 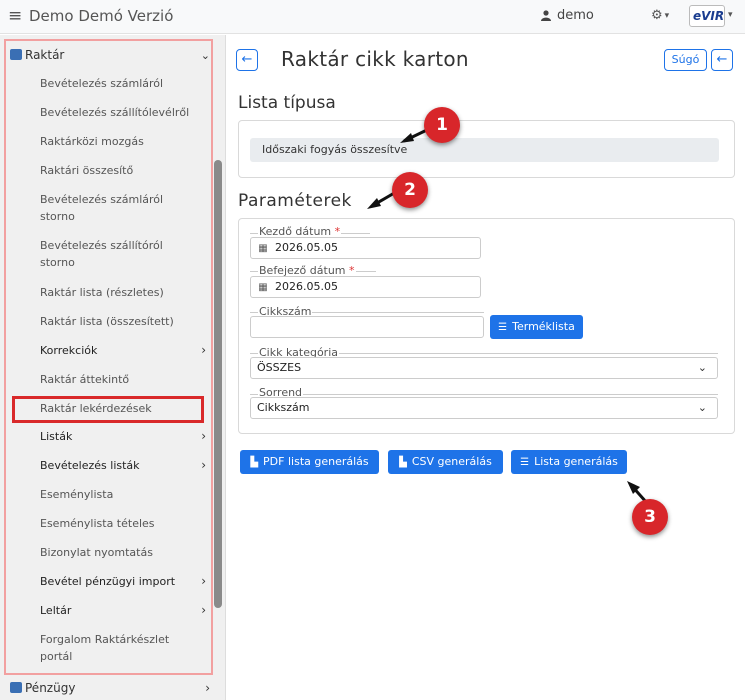 What do you see at coordinates (367, 327) in the screenshot?
I see `item-no-input` at bounding box center [367, 327].